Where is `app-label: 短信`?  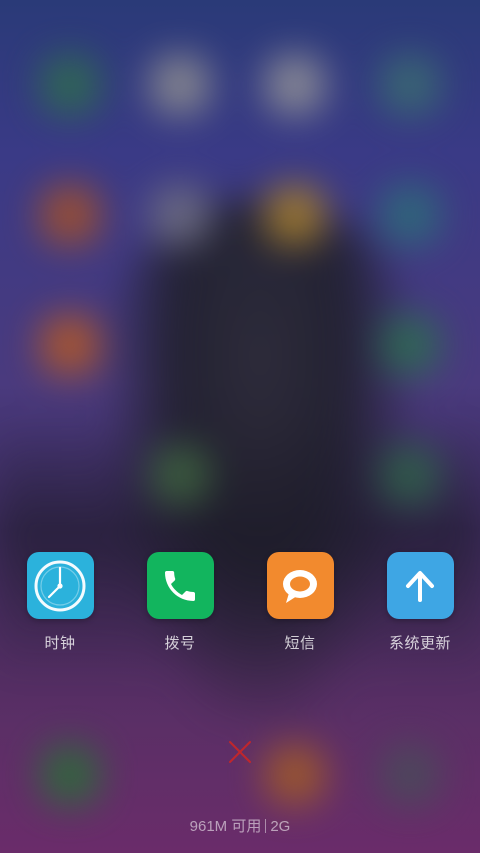
app-label: 短信 is located at coordinates (300, 643).